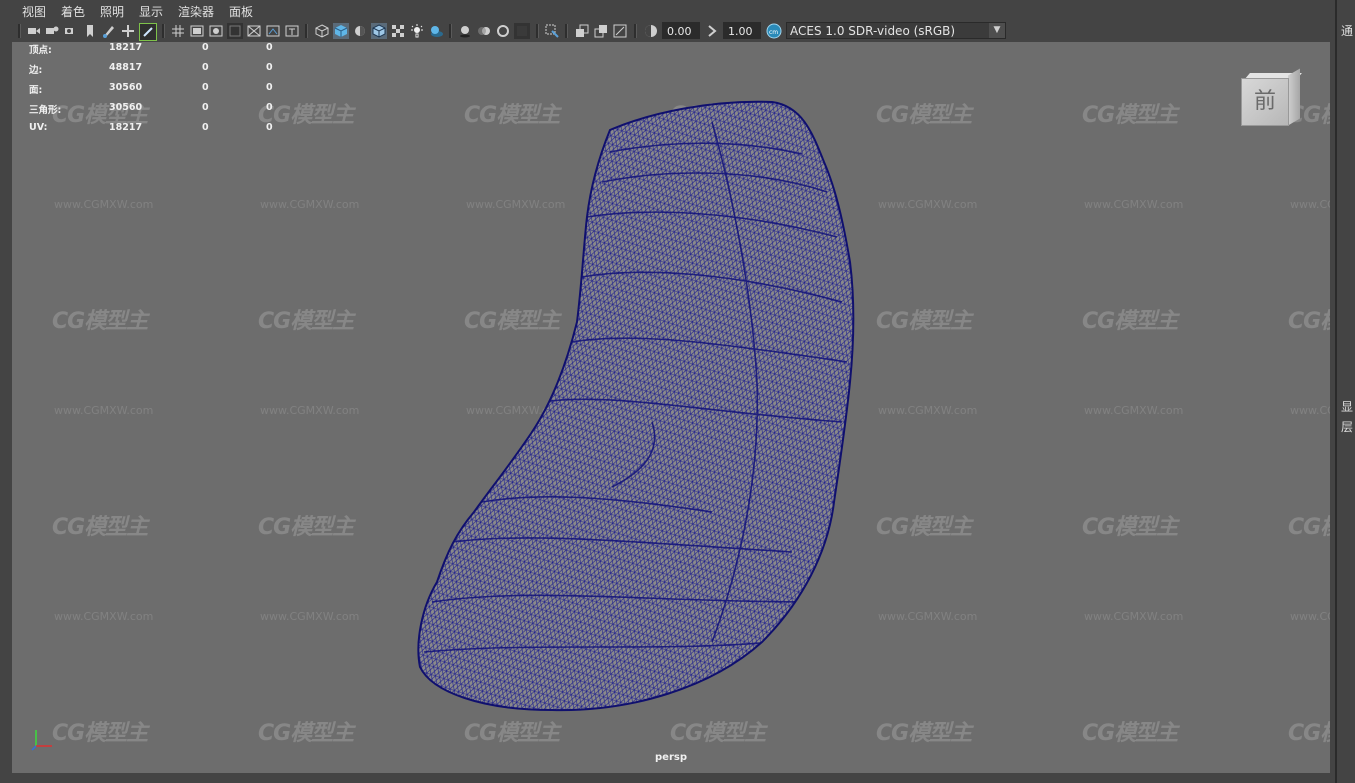 The image size is (1355, 783). I want to click on view-cube-front: 前, so click(1265, 102).